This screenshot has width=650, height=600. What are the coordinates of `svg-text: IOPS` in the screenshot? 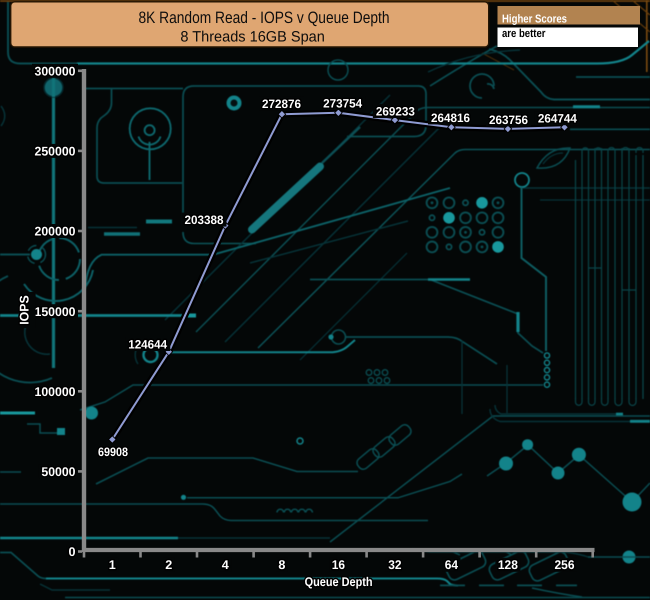 It's located at (25, 310).